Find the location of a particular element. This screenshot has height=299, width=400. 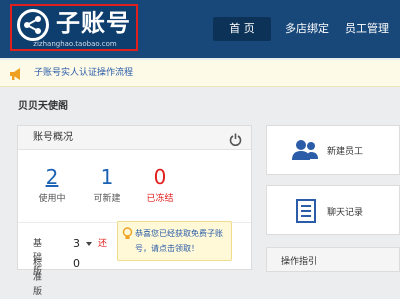

shop-name: 贝贝天使阁 is located at coordinates (43, 106).